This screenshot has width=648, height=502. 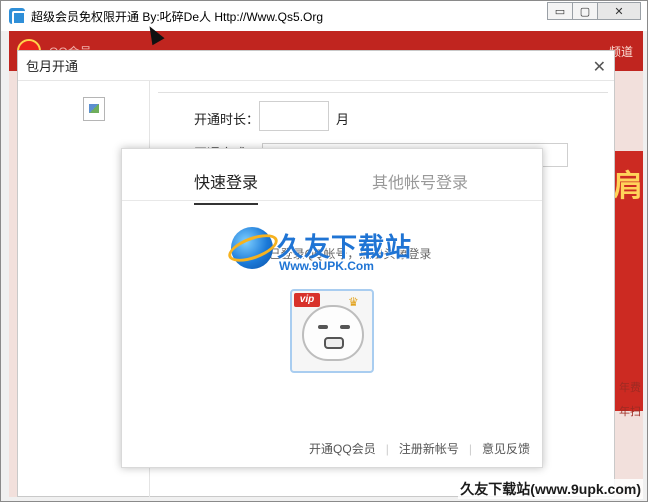 I want to click on close-button: ✕, so click(x=619, y=11).